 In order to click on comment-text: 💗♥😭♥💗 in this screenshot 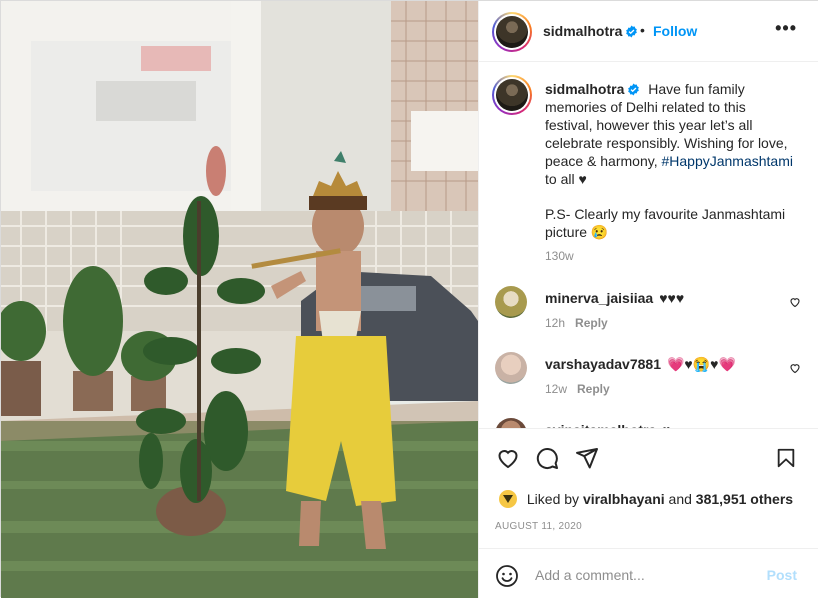, I will do `click(701, 364)`.